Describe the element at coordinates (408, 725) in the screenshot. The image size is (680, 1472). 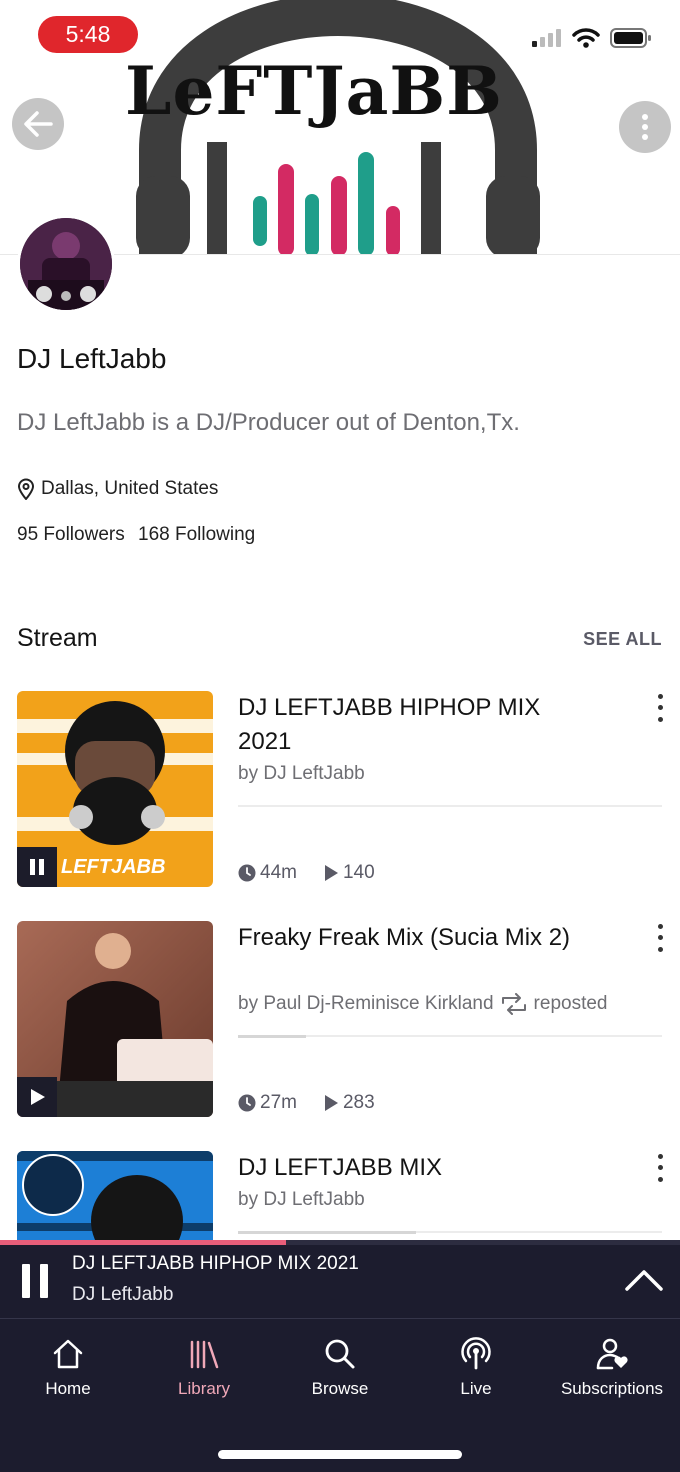
I see `track-title: DJ LEFTJABB HIPHOP MIX 2021` at that location.